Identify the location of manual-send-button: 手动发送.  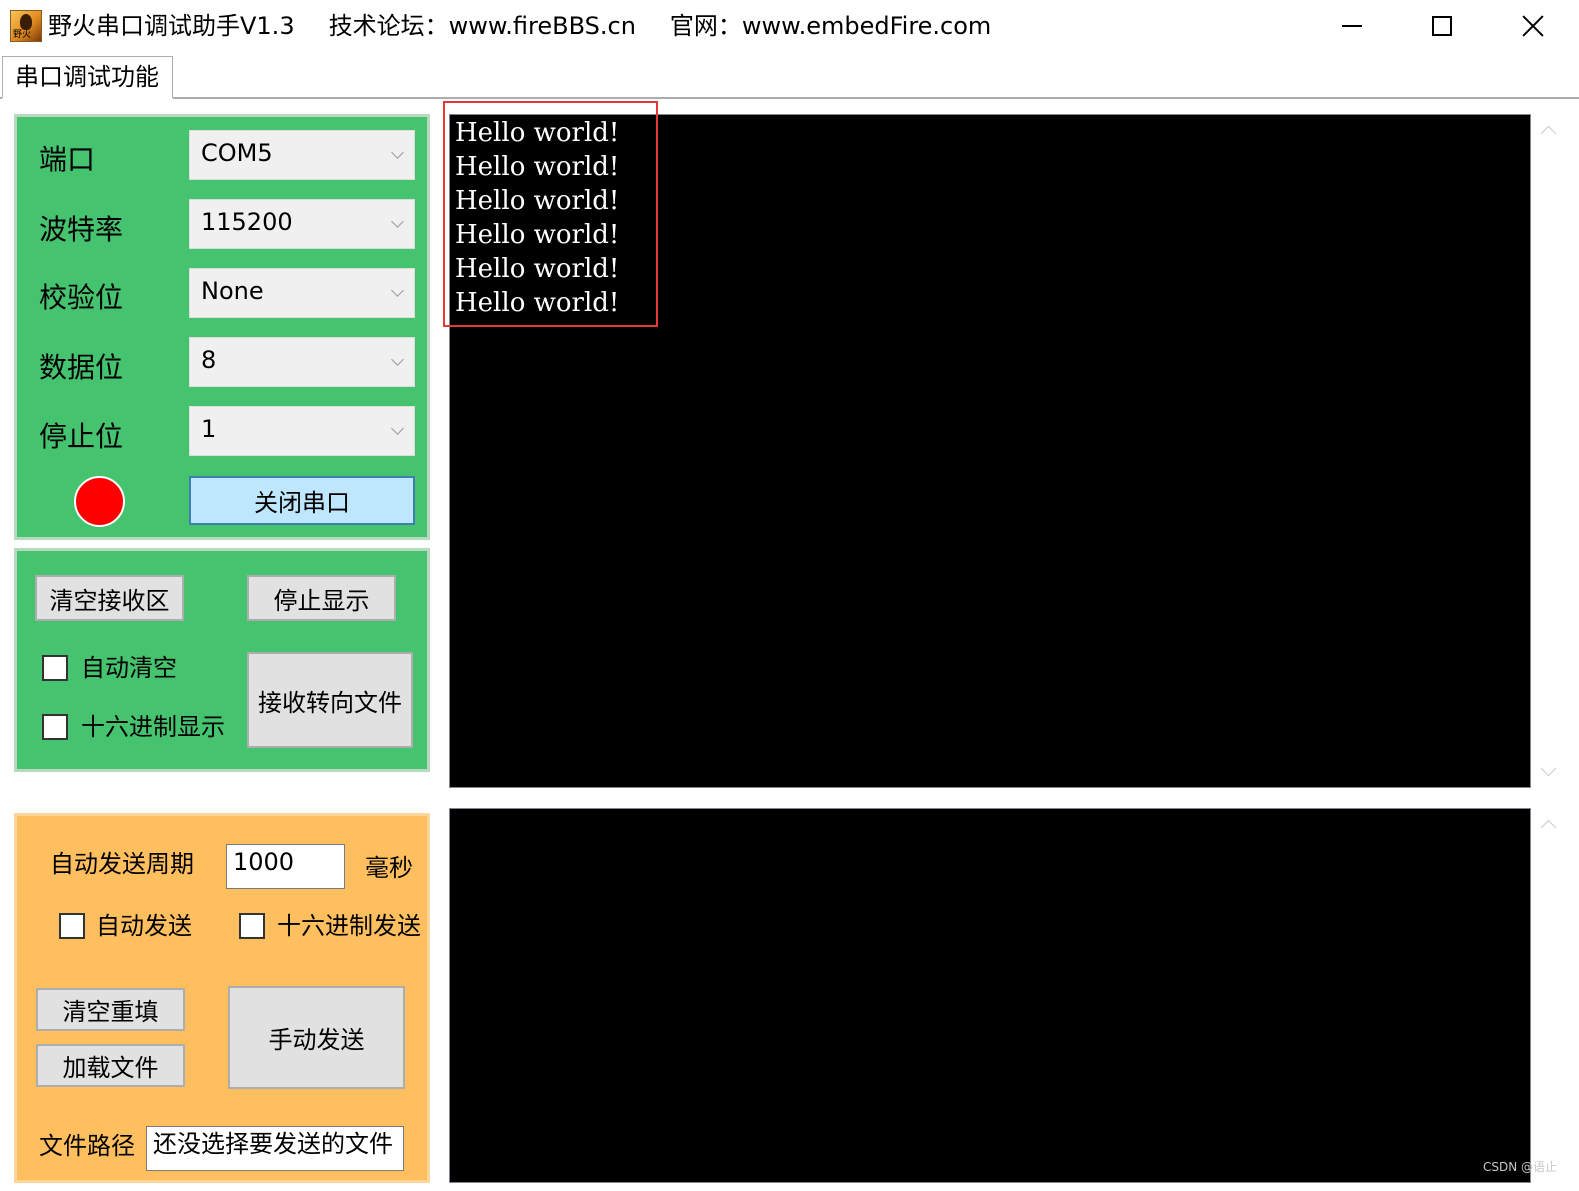
(316, 1037).